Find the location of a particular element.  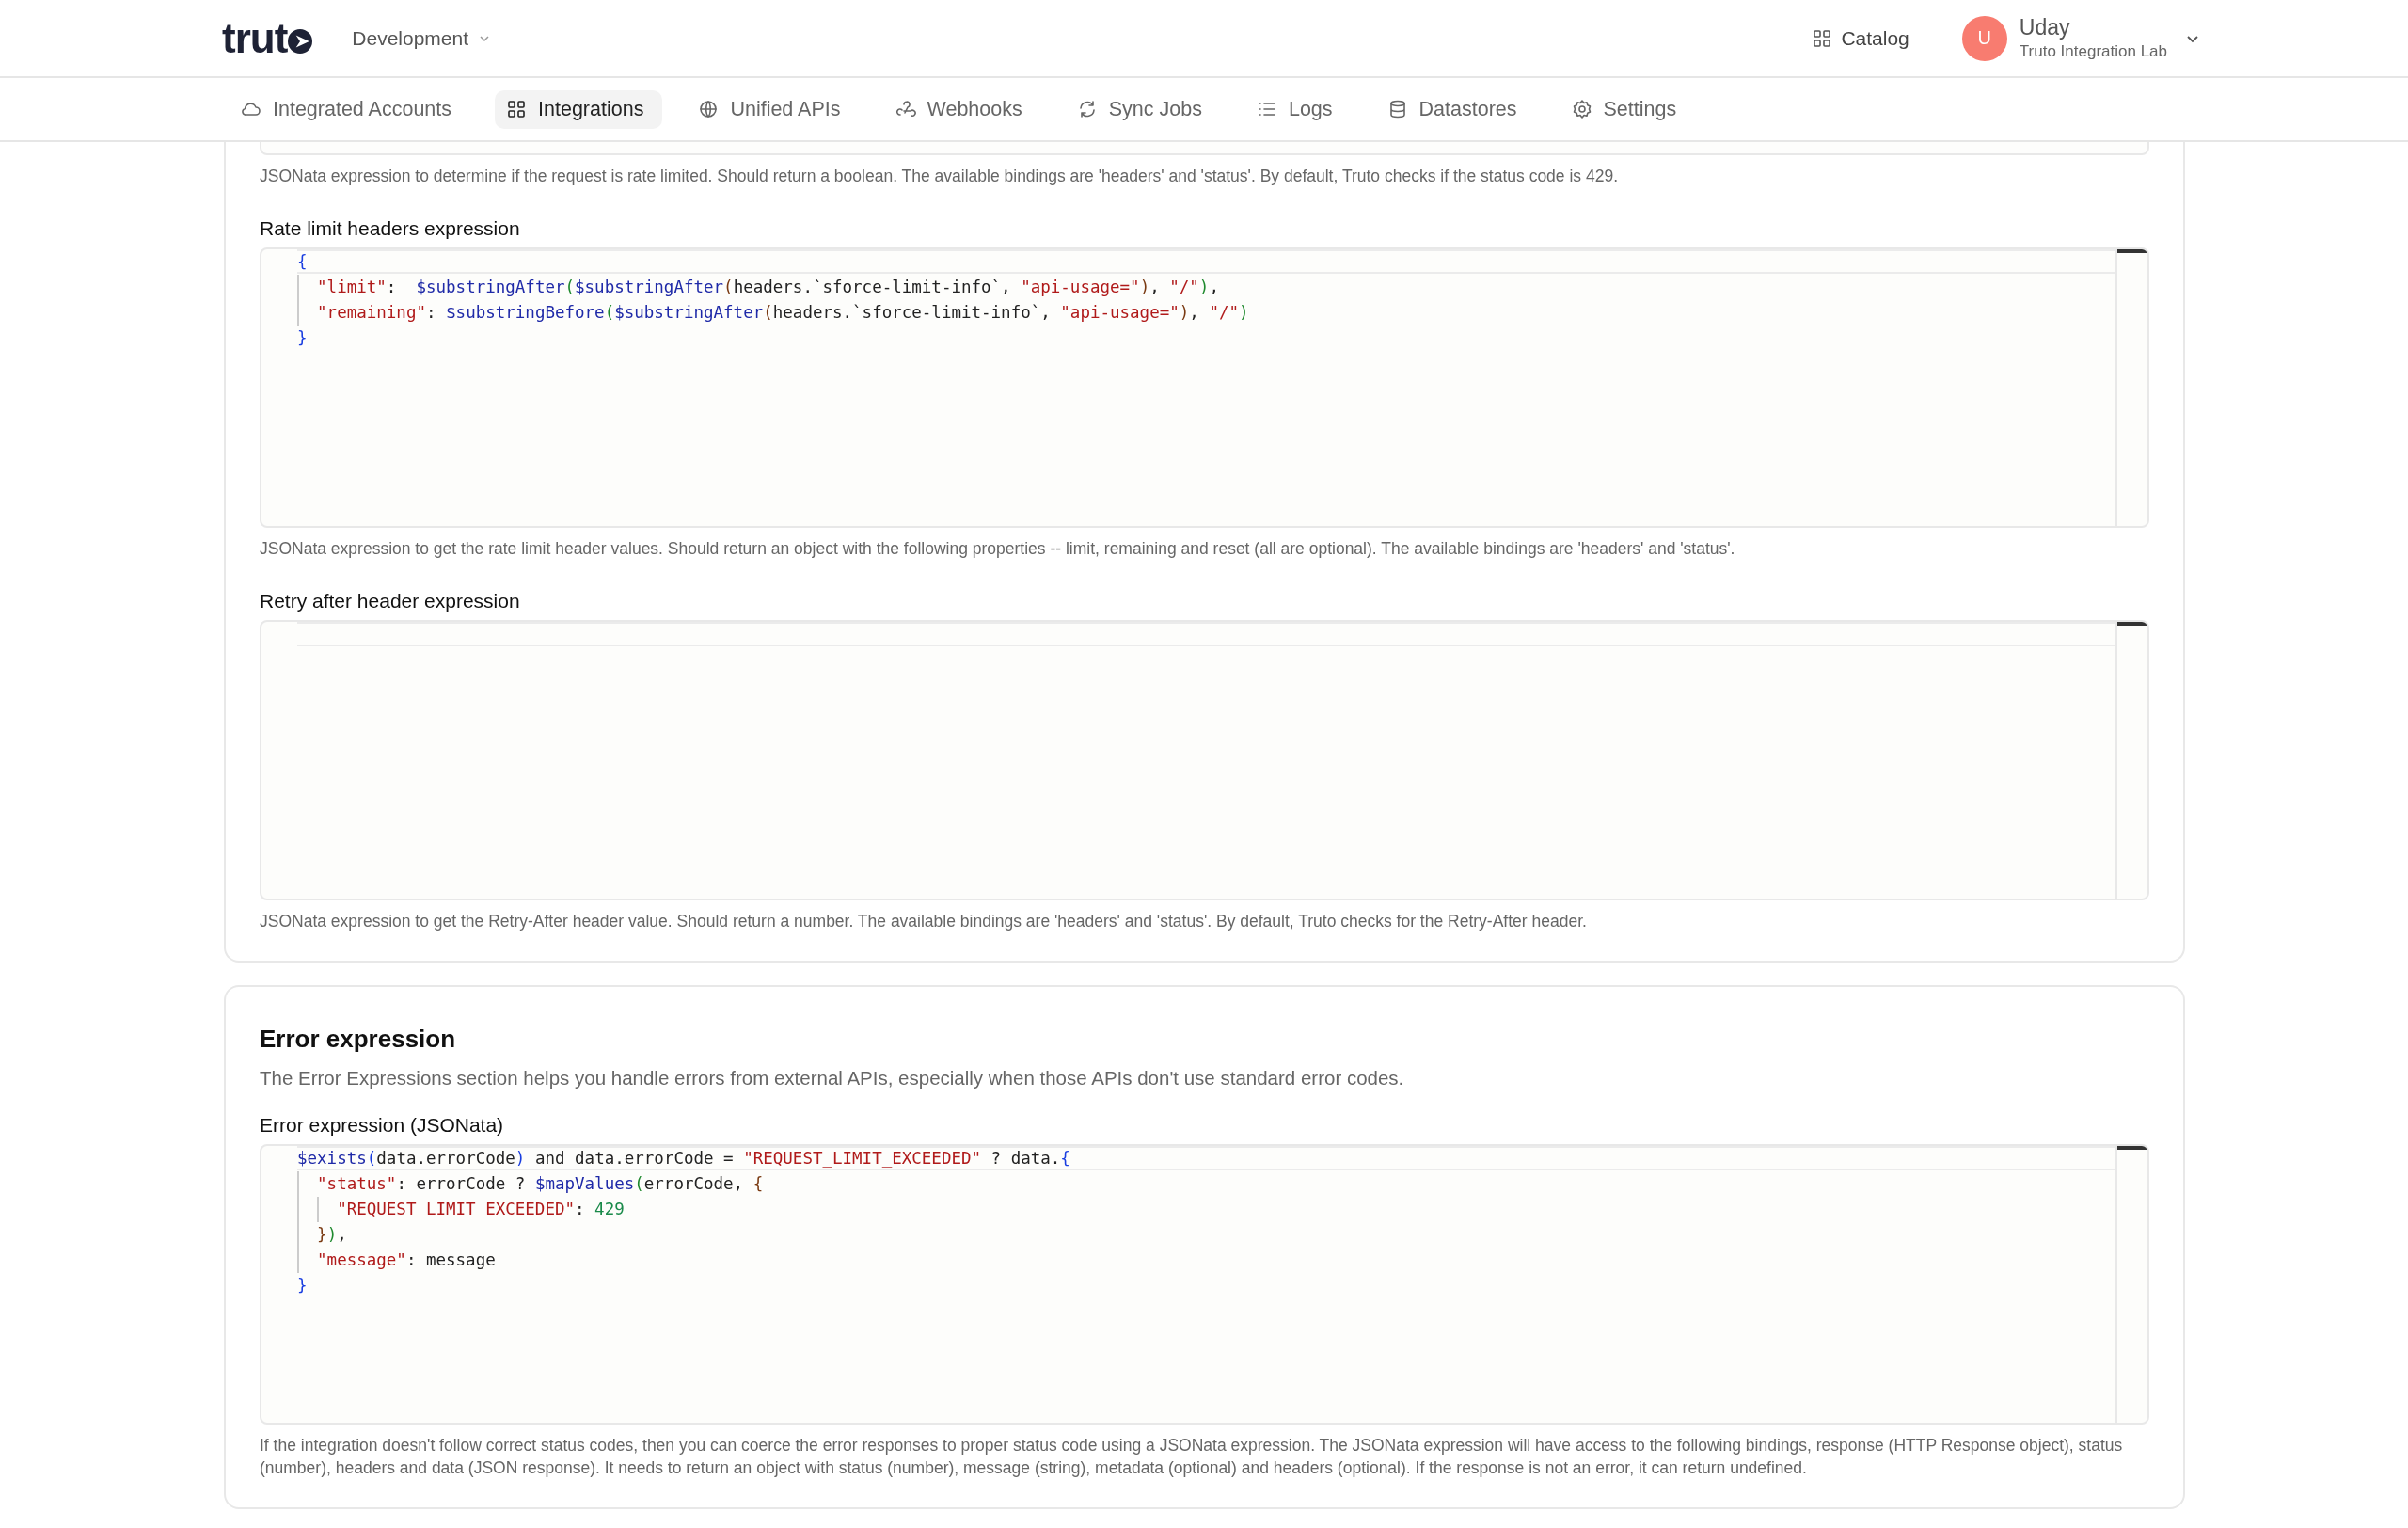

code-line: "remaining": $substringBefore($substringAfter(headers.`sforce-limit-info`, "api-usage="), "/") is located at coordinates (773, 313).